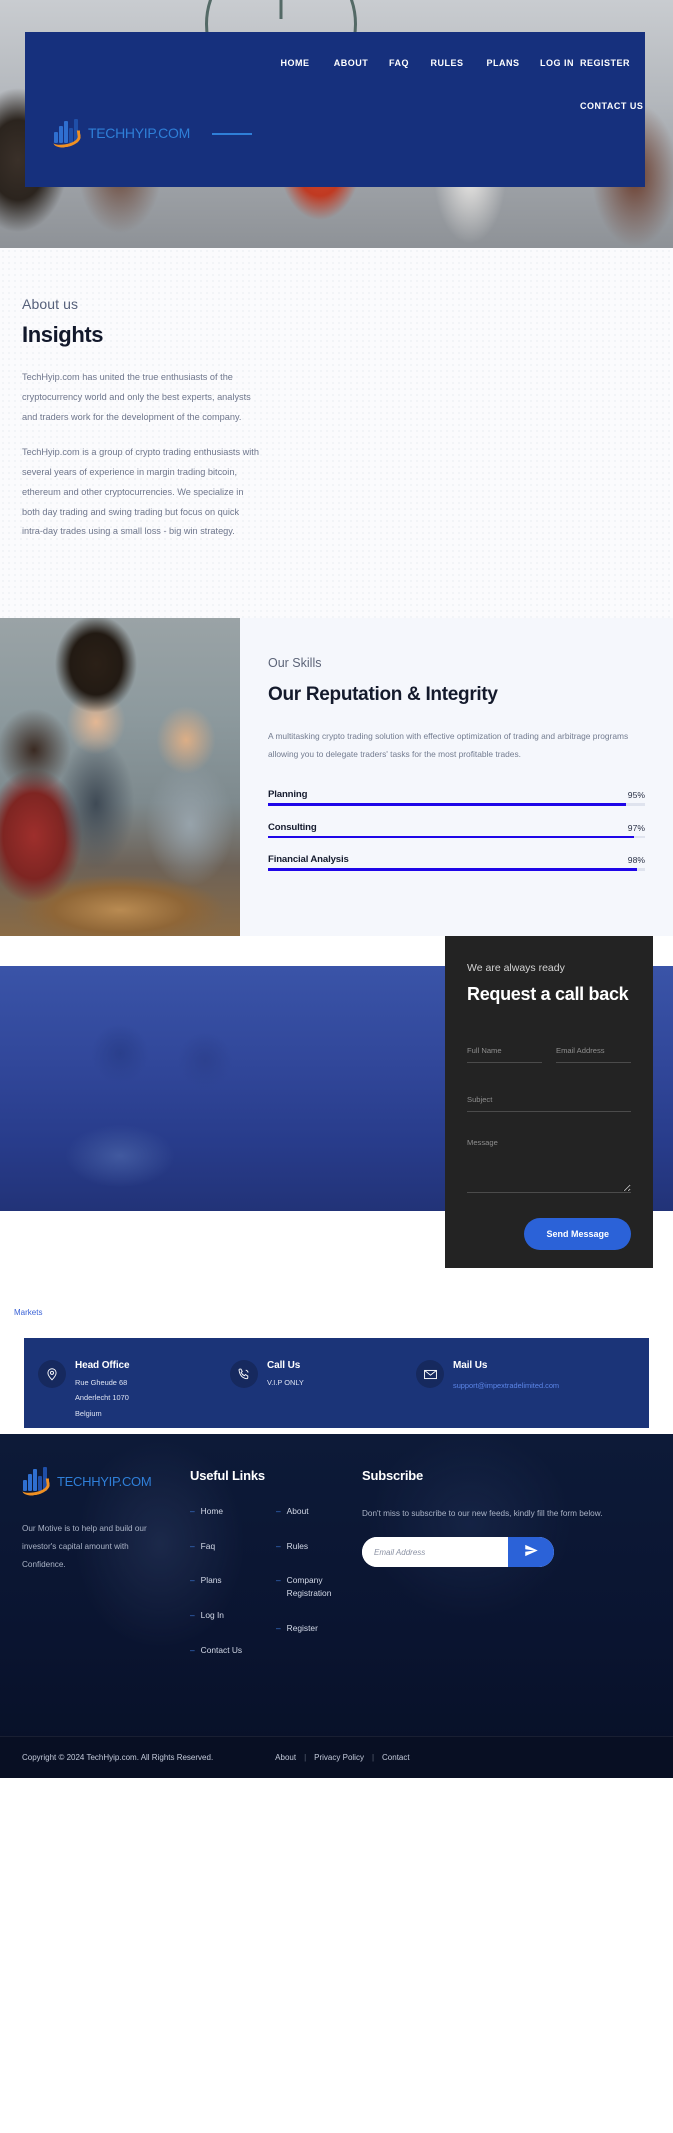 The height and width of the screenshot is (2133, 673). What do you see at coordinates (285, 1375) in the screenshot?
I see `call-us-text: Call Us V.I.P ONLY` at bounding box center [285, 1375].